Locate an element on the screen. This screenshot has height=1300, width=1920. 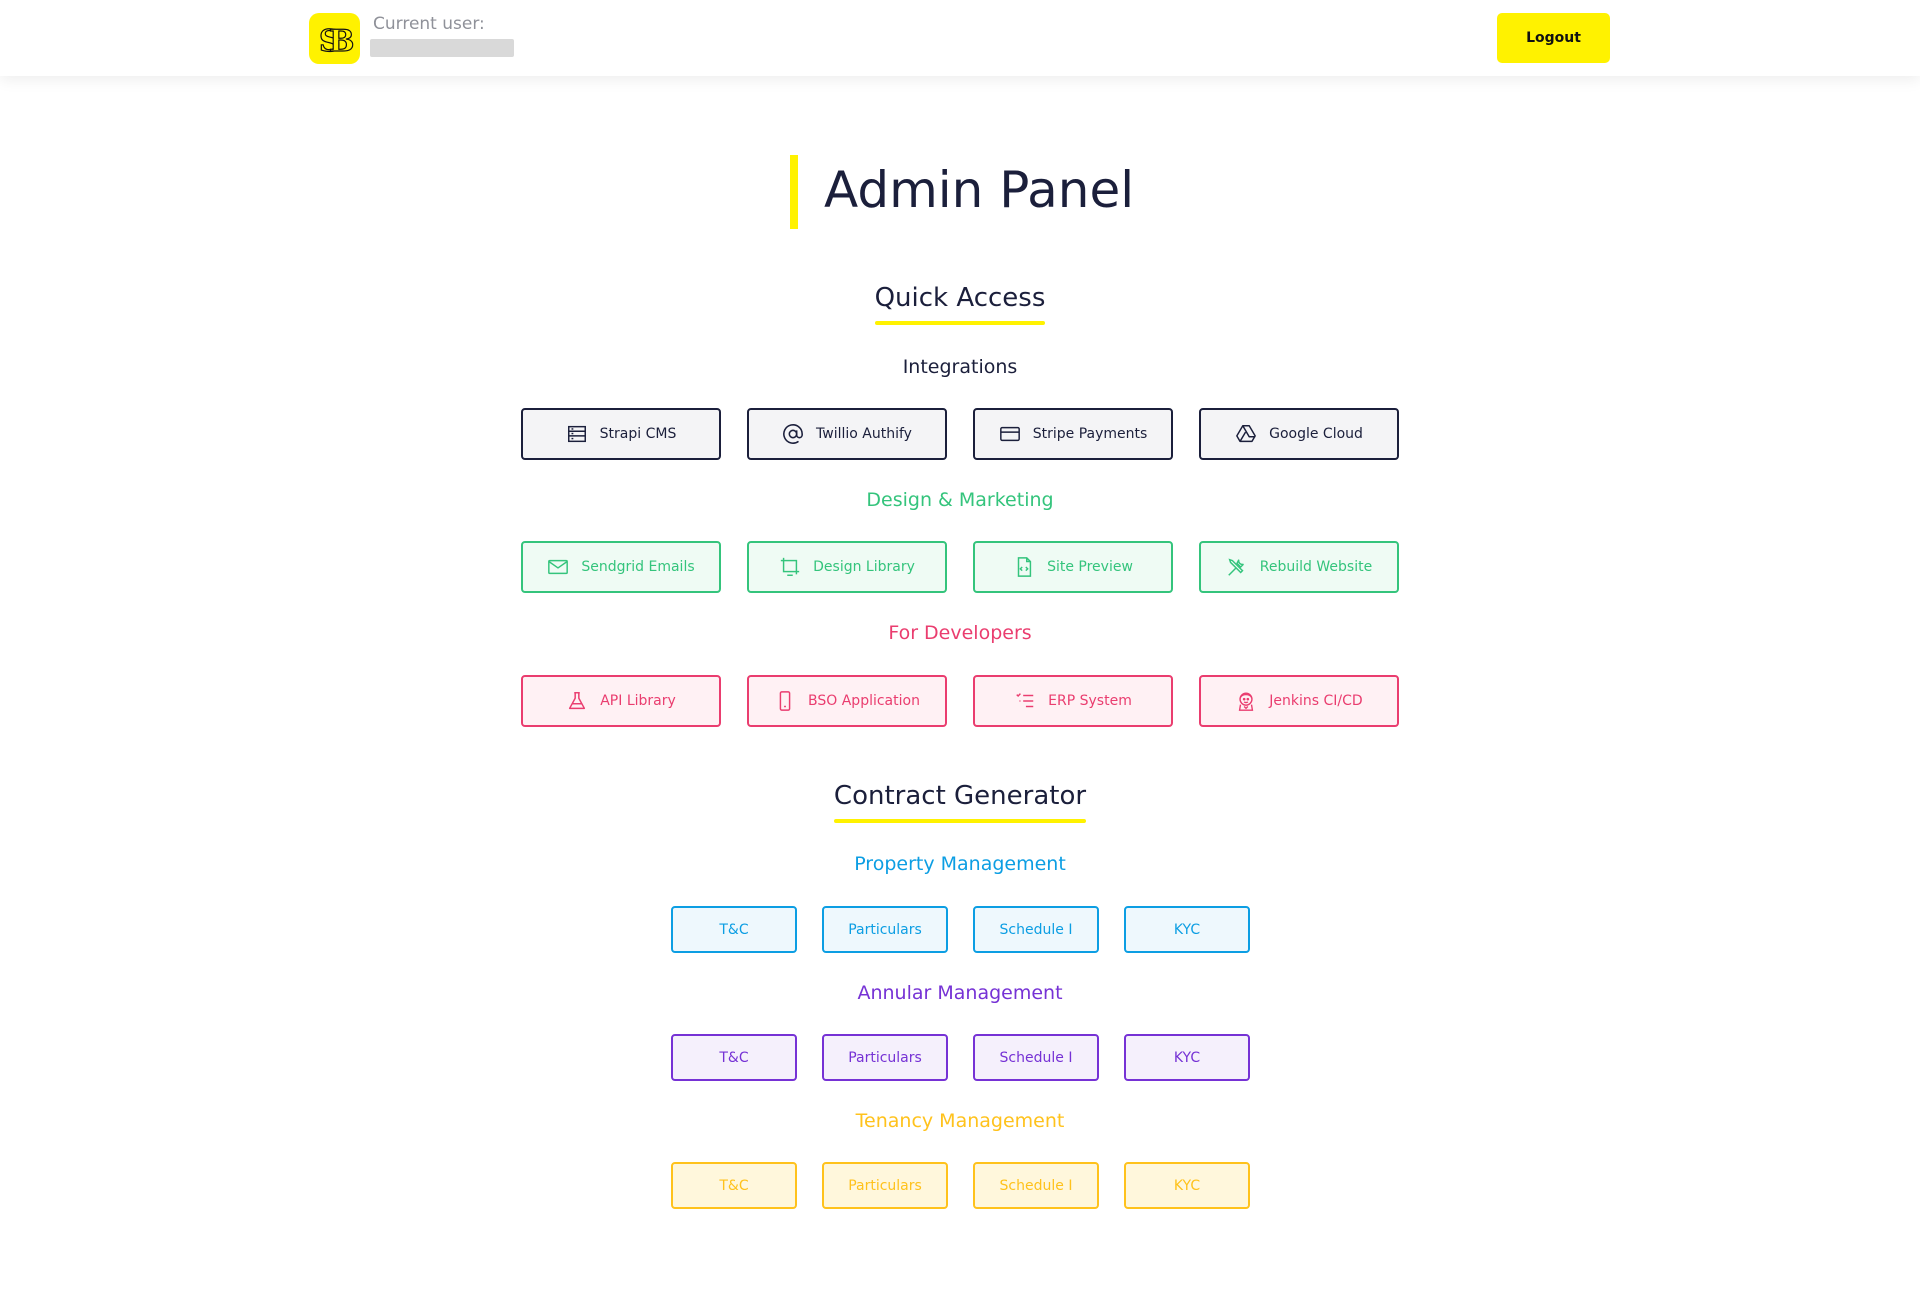
annular-management-heading: Annular Management is located at coordinates (960, 993).